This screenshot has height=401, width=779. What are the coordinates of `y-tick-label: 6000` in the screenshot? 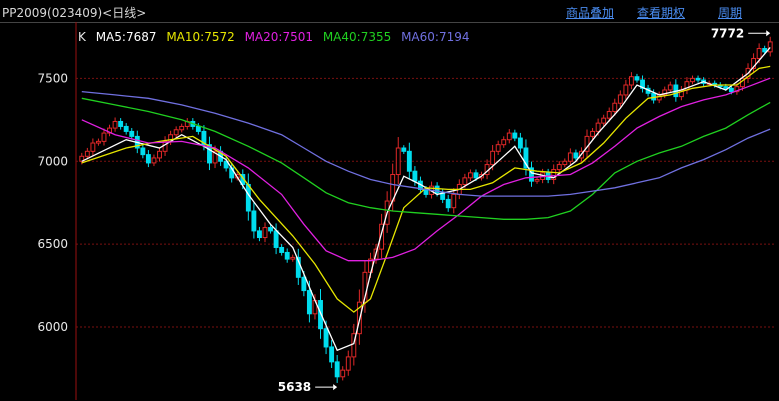 It's located at (52, 327).